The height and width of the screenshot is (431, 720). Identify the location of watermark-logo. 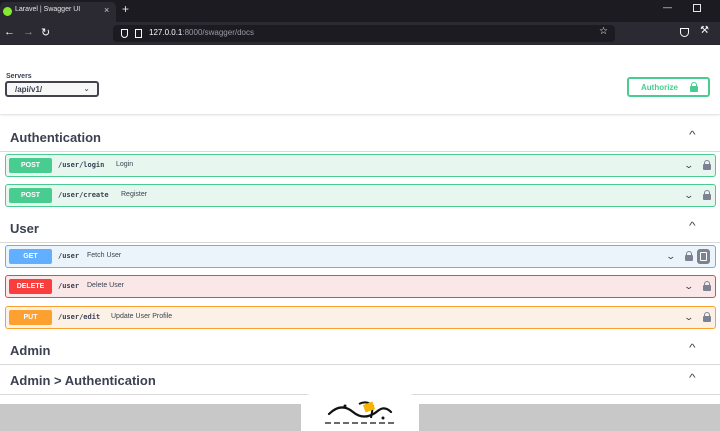
(360, 412).